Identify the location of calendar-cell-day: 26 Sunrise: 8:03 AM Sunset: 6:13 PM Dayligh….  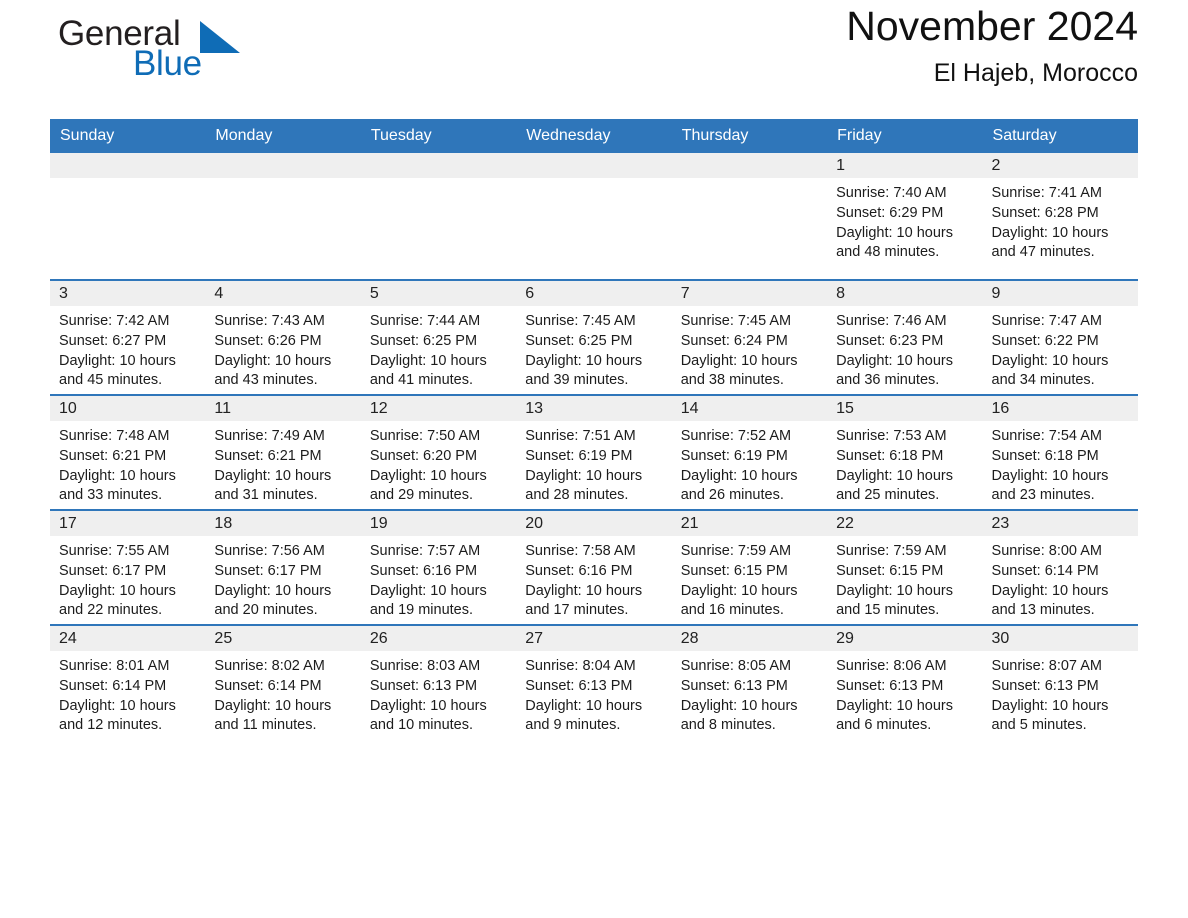
(438, 681).